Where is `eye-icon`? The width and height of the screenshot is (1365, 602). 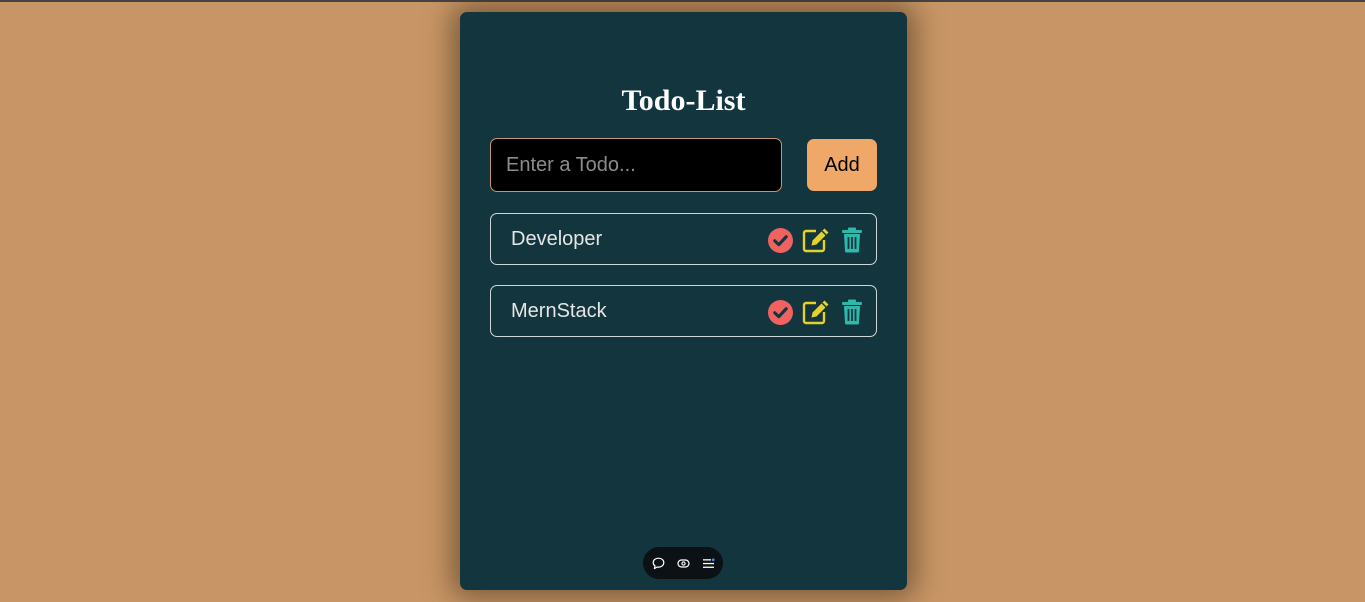
eye-icon is located at coordinates (683, 563).